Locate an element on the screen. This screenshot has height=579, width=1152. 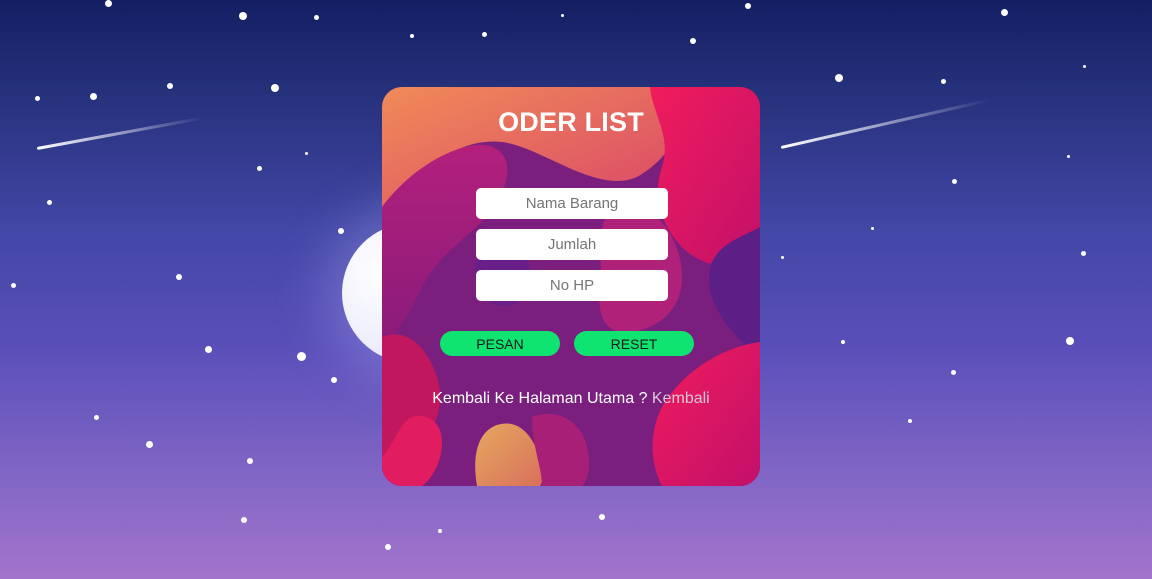
nama-barang-input is located at coordinates (572, 203).